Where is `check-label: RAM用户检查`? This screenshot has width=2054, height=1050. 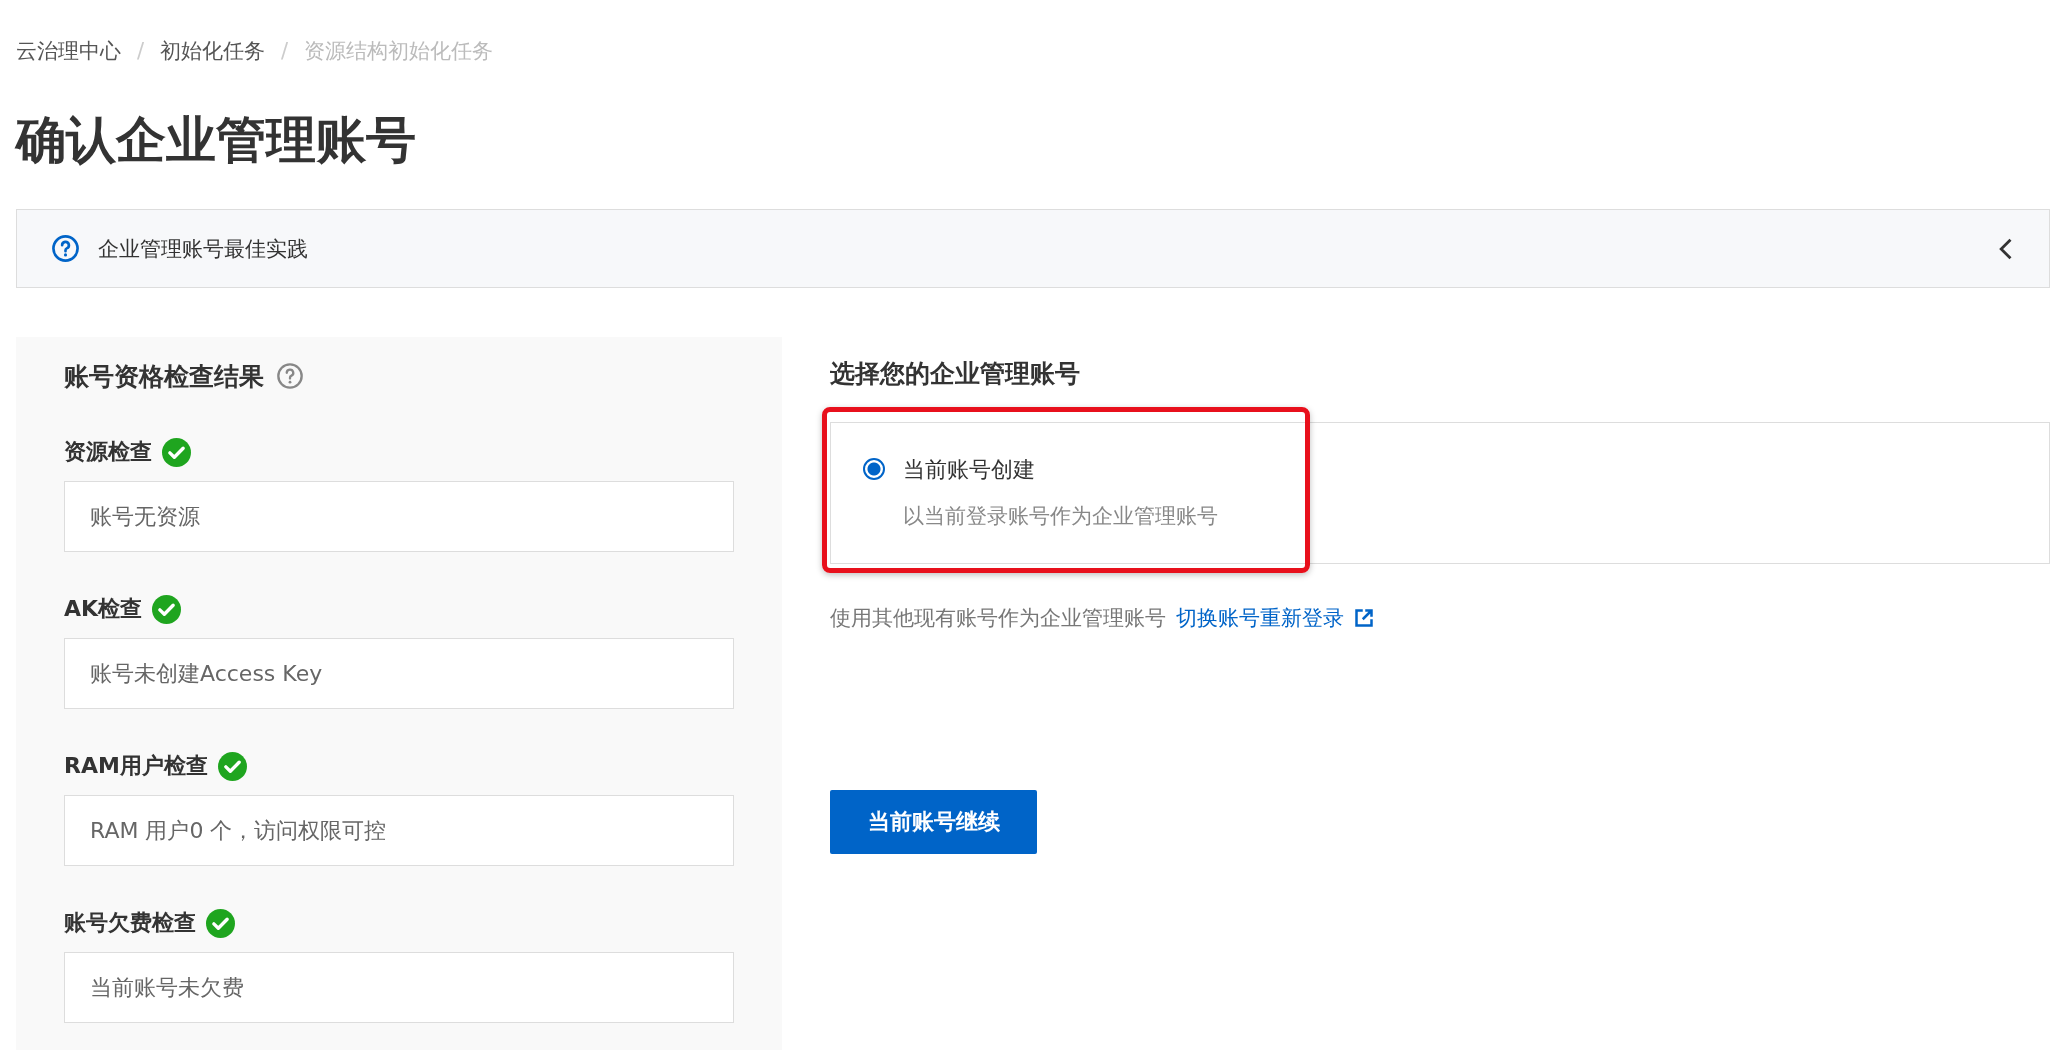 check-label: RAM用户检查 is located at coordinates (136, 766).